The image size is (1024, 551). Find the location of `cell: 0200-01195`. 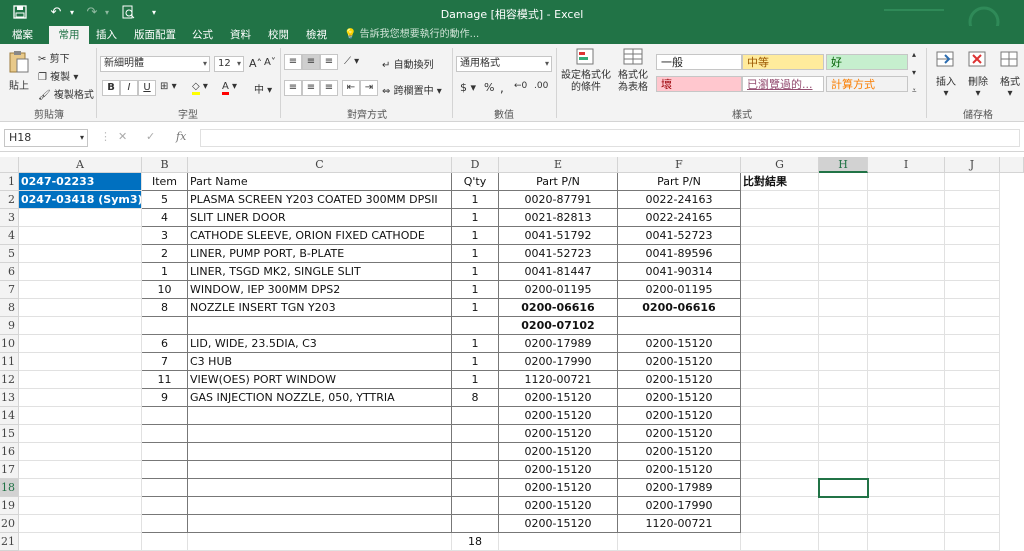

cell: 0200-01195 is located at coordinates (558, 290).